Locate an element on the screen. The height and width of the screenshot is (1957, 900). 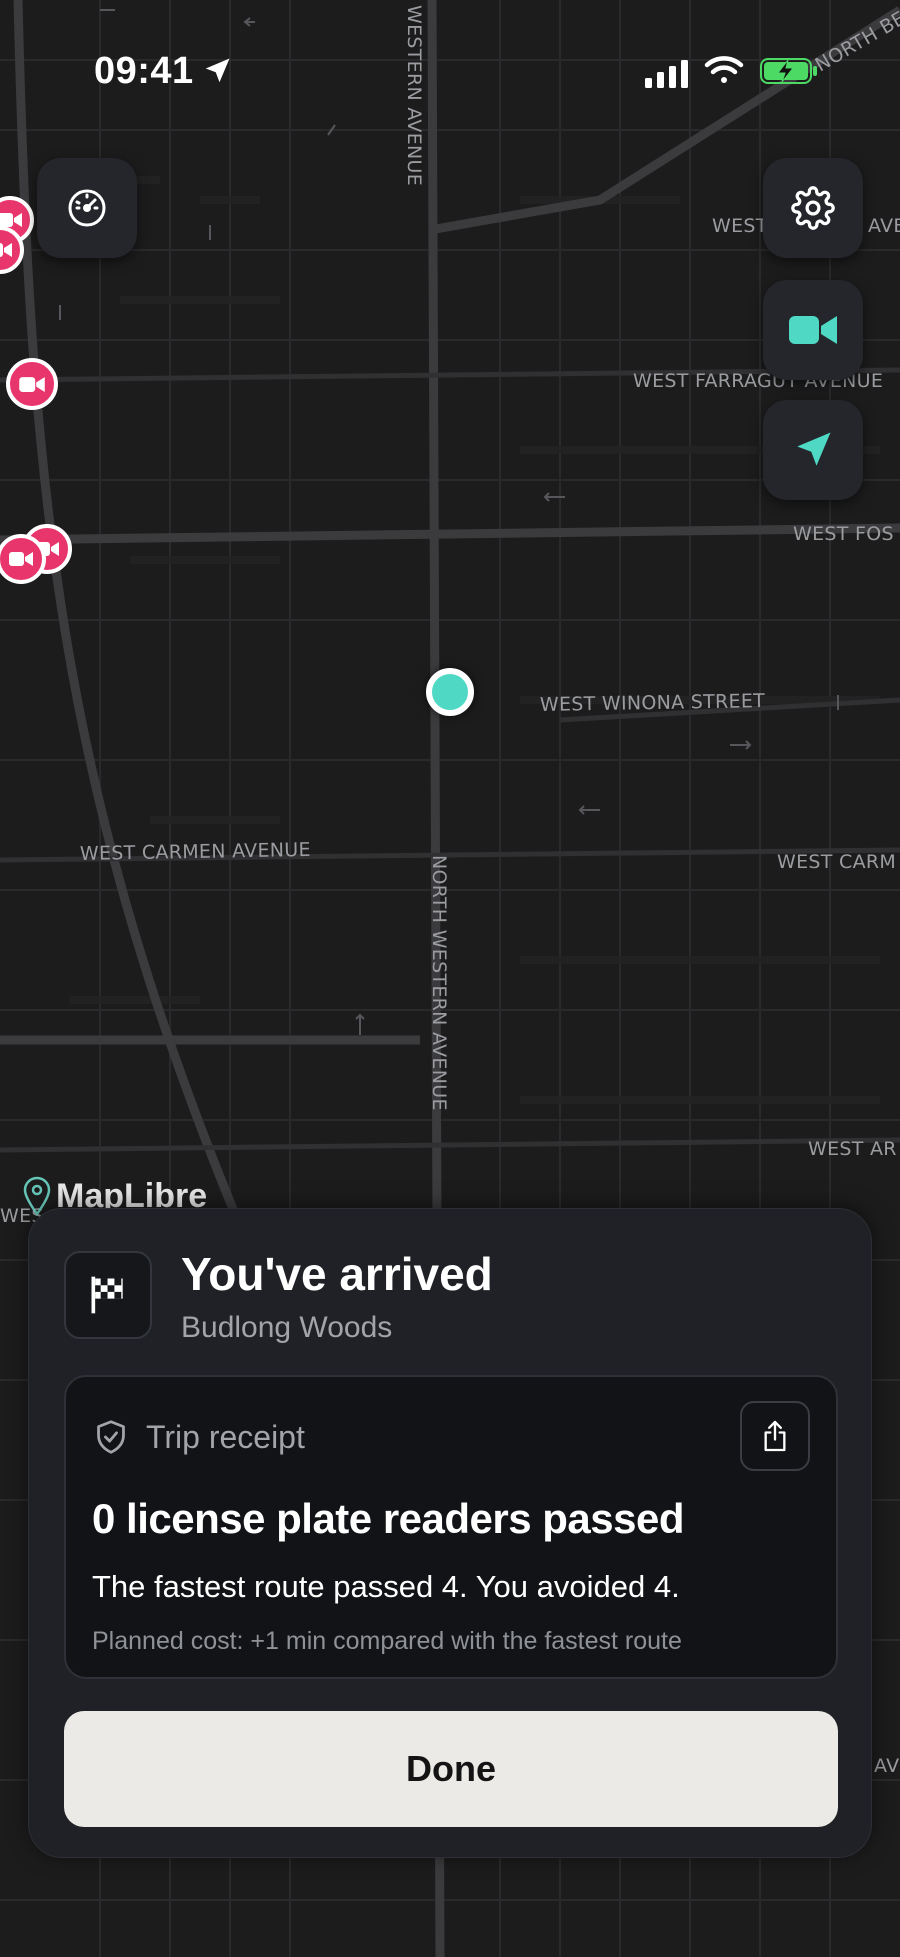
done-button: Done is located at coordinates (451, 1769).